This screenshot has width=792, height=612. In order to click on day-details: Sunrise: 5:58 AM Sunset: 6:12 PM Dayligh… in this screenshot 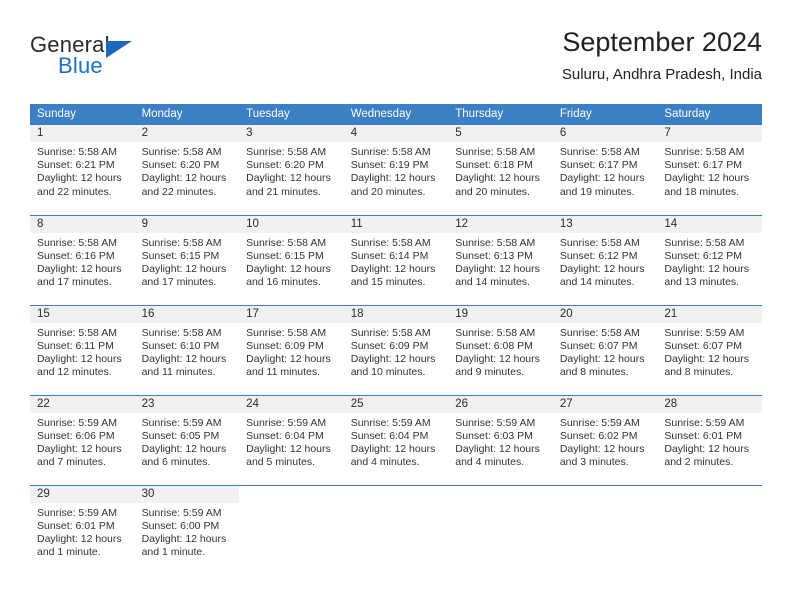, I will do `click(709, 261)`.